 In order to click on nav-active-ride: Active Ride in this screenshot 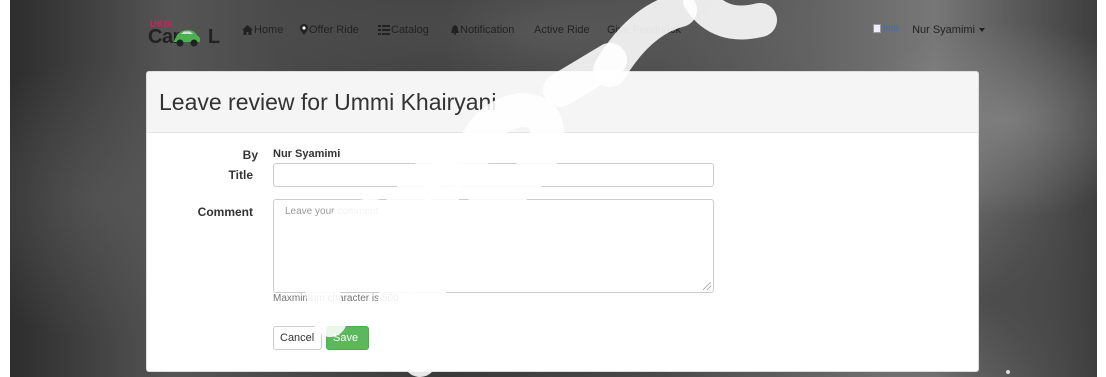, I will do `click(562, 30)`.